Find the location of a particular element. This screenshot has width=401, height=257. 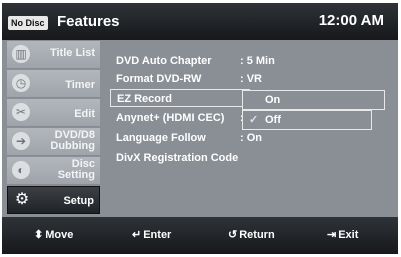

footer-exit: ⇥ Exit is located at coordinates (342, 235).